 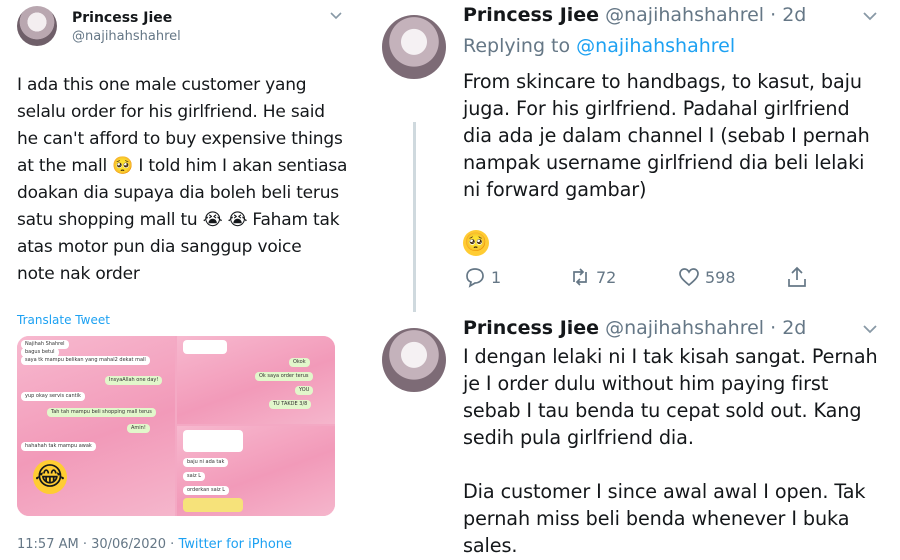 I want to click on retweet-icon, so click(x=580, y=277).